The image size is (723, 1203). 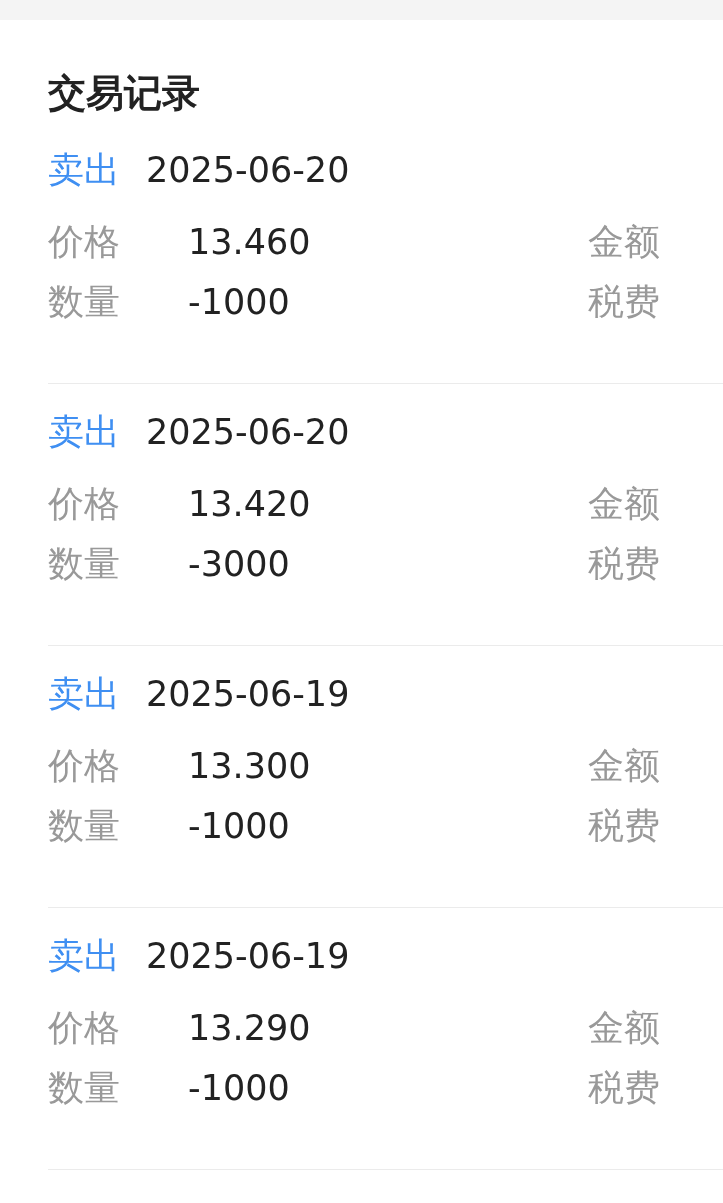 I want to click on price-value: 13.420, so click(x=249, y=504).